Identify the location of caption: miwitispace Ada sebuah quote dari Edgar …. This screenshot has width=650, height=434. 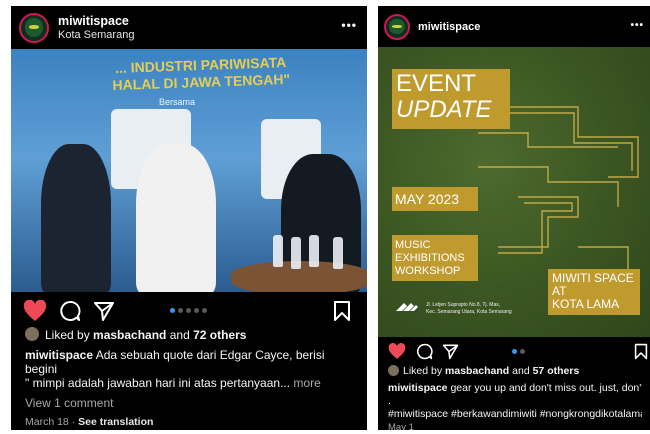
(175, 369).